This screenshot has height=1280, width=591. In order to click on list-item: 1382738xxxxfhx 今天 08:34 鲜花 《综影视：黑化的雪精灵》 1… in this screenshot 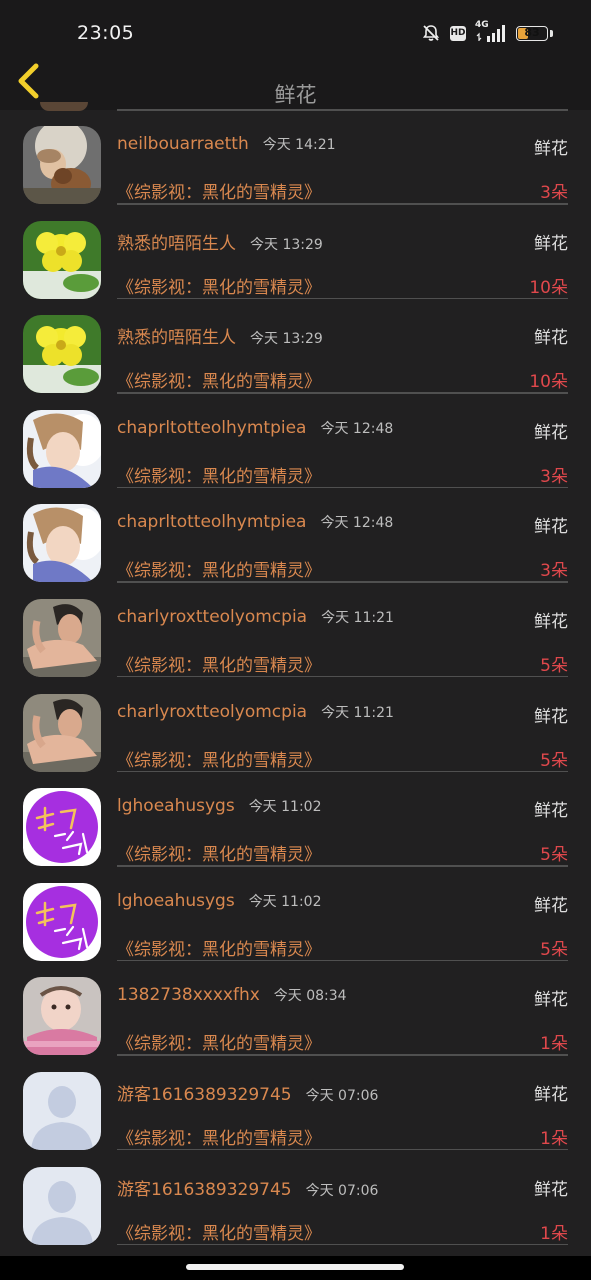, I will do `click(295, 1008)`.